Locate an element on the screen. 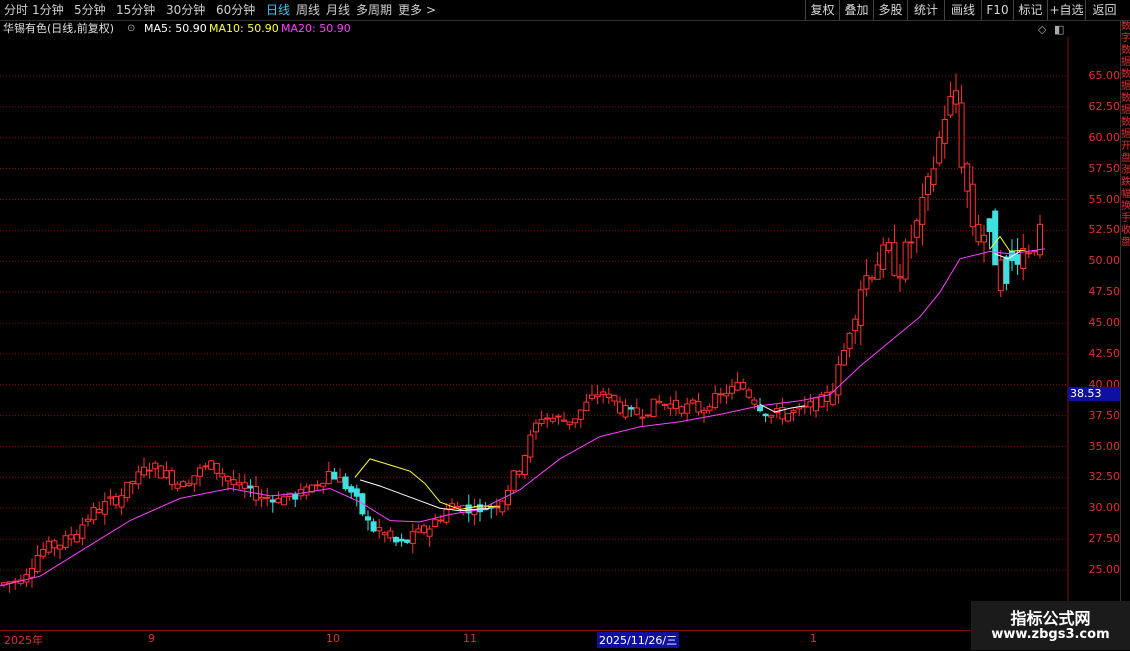 This screenshot has width=1130, height=651. watermark-url: www.zbgs3.com is located at coordinates (1050, 634).